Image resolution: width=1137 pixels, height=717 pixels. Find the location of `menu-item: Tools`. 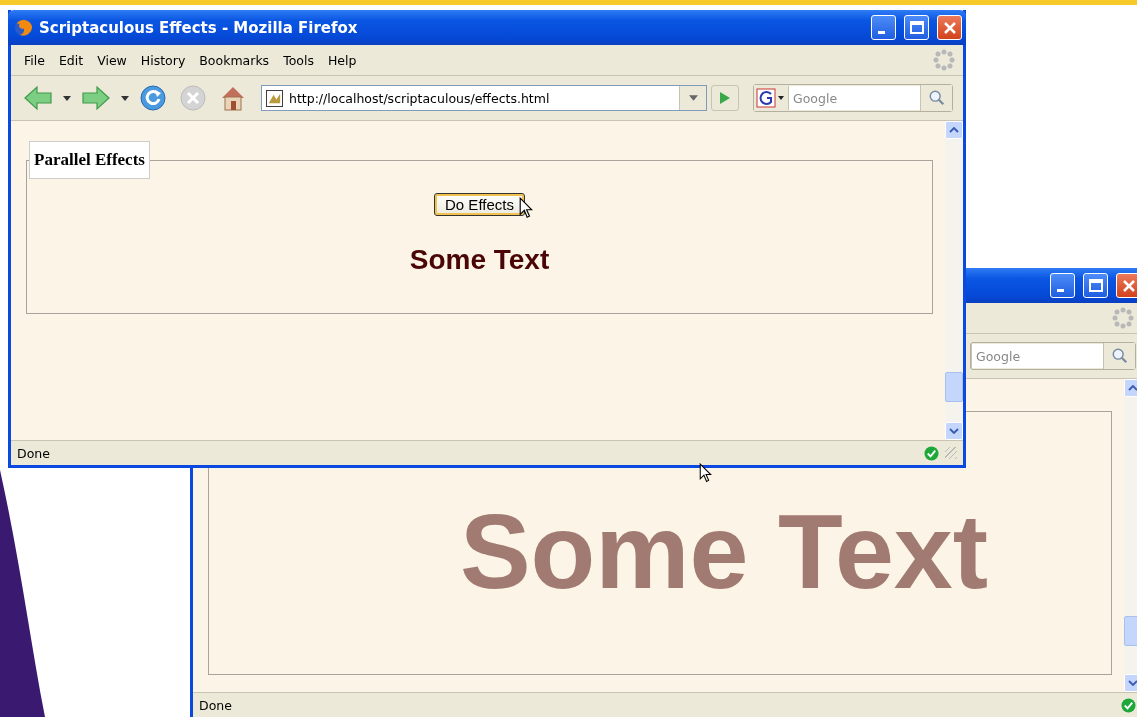

menu-item: Tools is located at coordinates (298, 60).